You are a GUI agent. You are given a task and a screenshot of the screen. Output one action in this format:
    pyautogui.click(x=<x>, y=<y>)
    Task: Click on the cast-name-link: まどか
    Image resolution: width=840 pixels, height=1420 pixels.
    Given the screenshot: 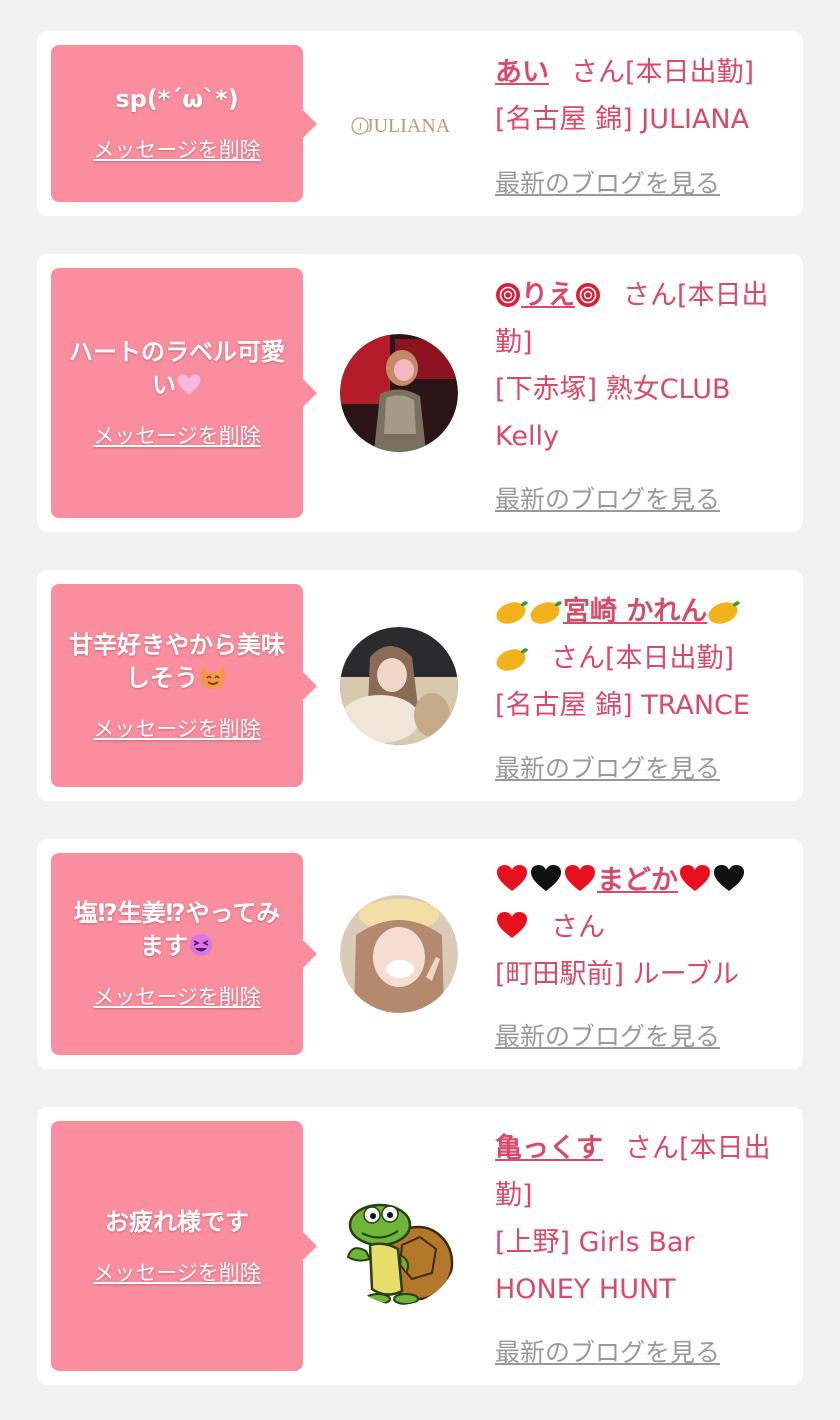 What is the action you would take?
    pyautogui.click(x=620, y=904)
    